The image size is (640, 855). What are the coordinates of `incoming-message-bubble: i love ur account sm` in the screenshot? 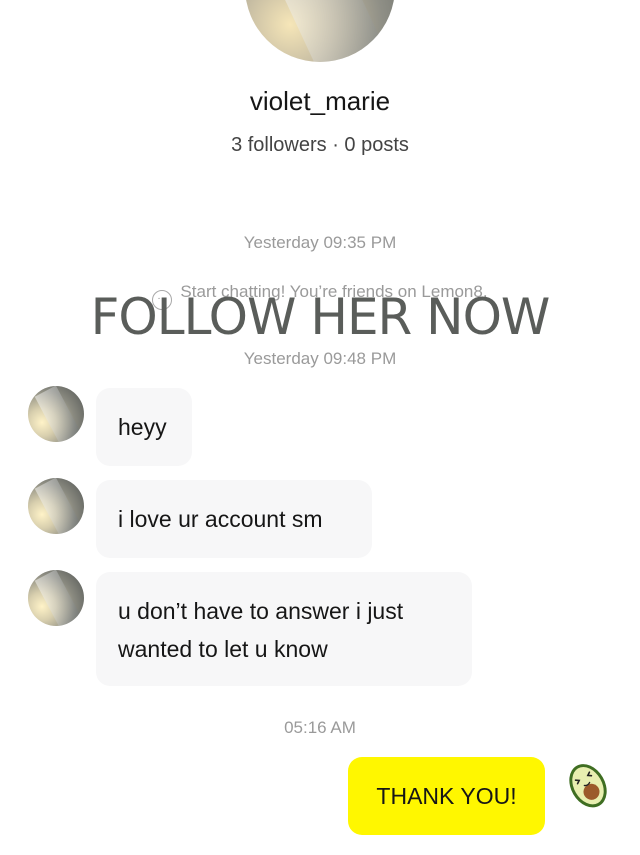 It's located at (234, 519).